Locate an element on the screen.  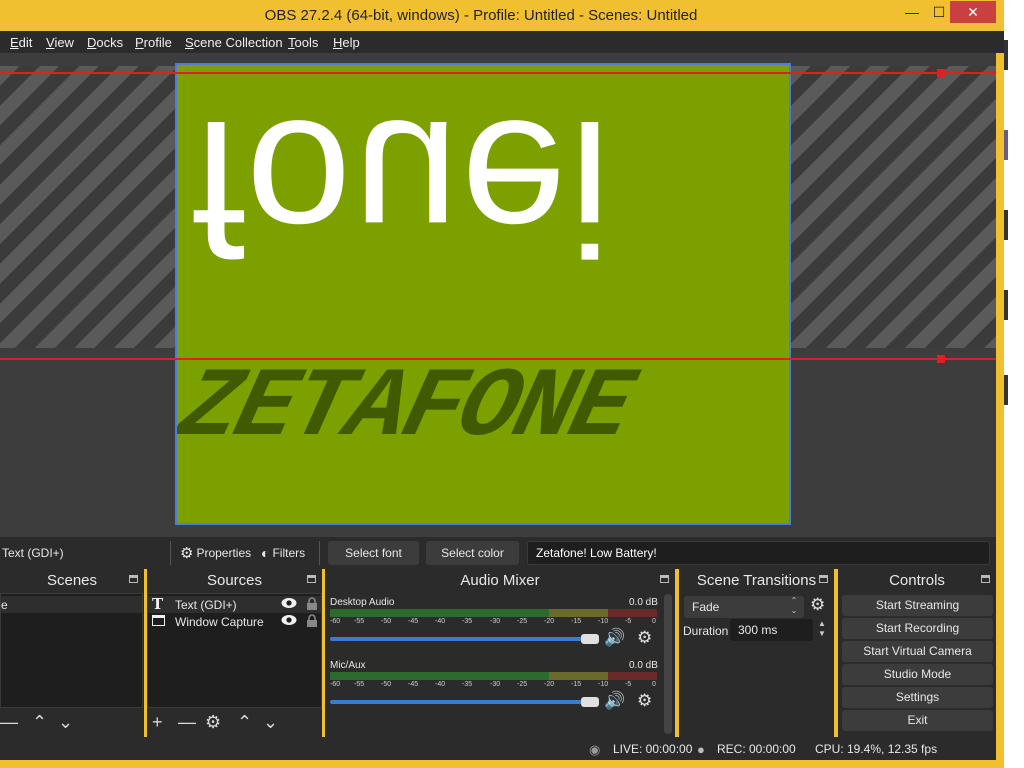
sources-list: T Text (GDI+) Window Capture is located at coordinates (234, 650).